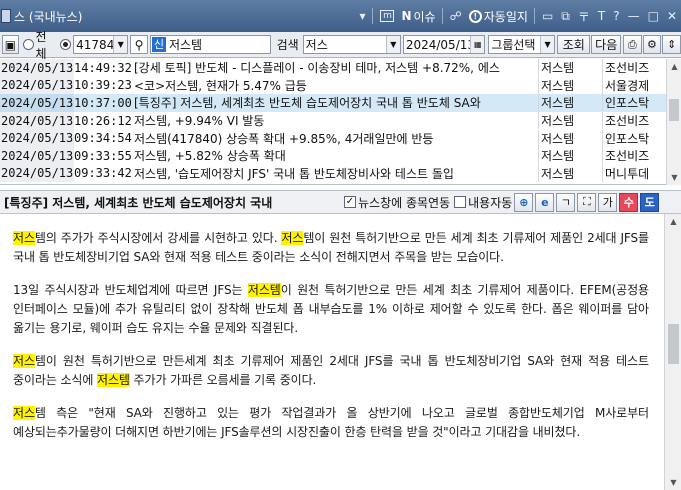 The width and height of the screenshot is (681, 490). I want to click on title-bar: 스 (국내뉴스) ▾ m N 이슈 ☍ ! 자동일지 ▭ ⧉ 〒 T ? — □ ✕, so click(340, 16).